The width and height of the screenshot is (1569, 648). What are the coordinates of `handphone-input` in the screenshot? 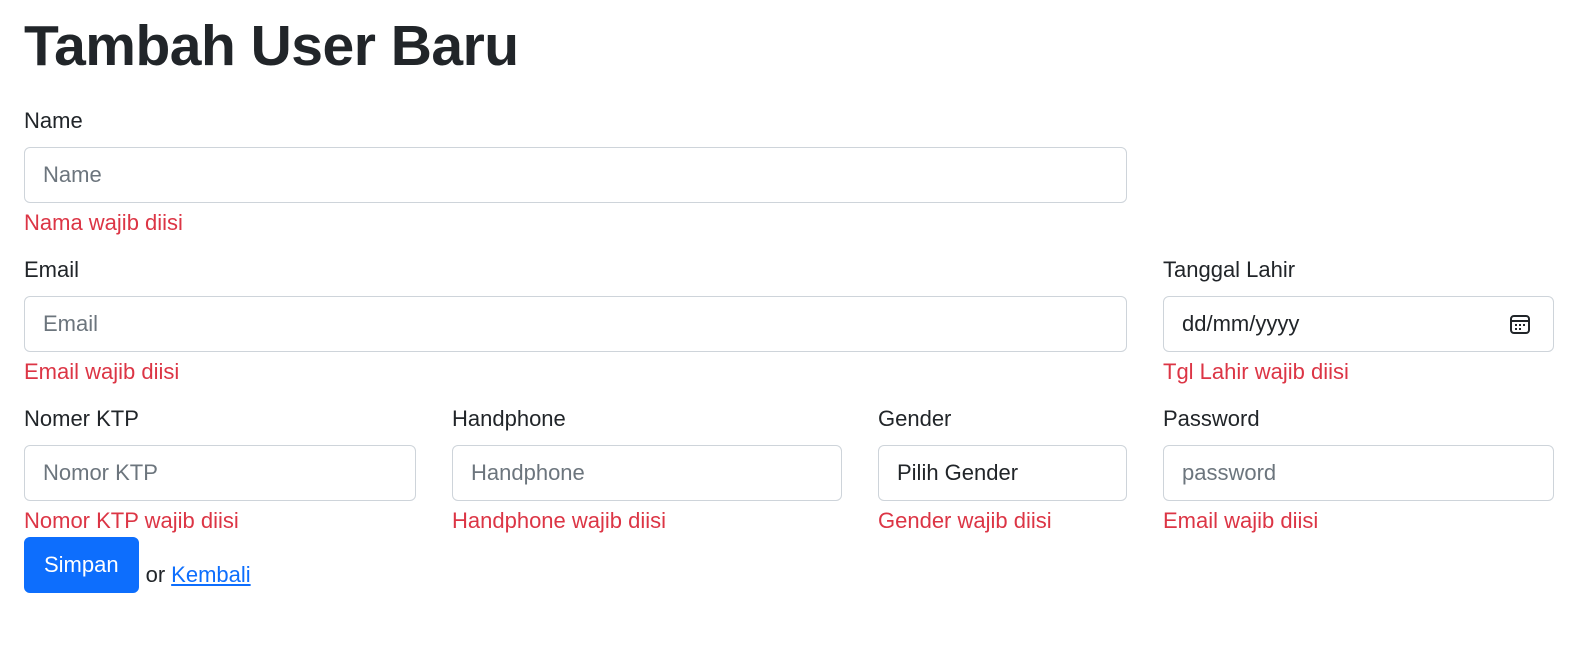 It's located at (647, 473).